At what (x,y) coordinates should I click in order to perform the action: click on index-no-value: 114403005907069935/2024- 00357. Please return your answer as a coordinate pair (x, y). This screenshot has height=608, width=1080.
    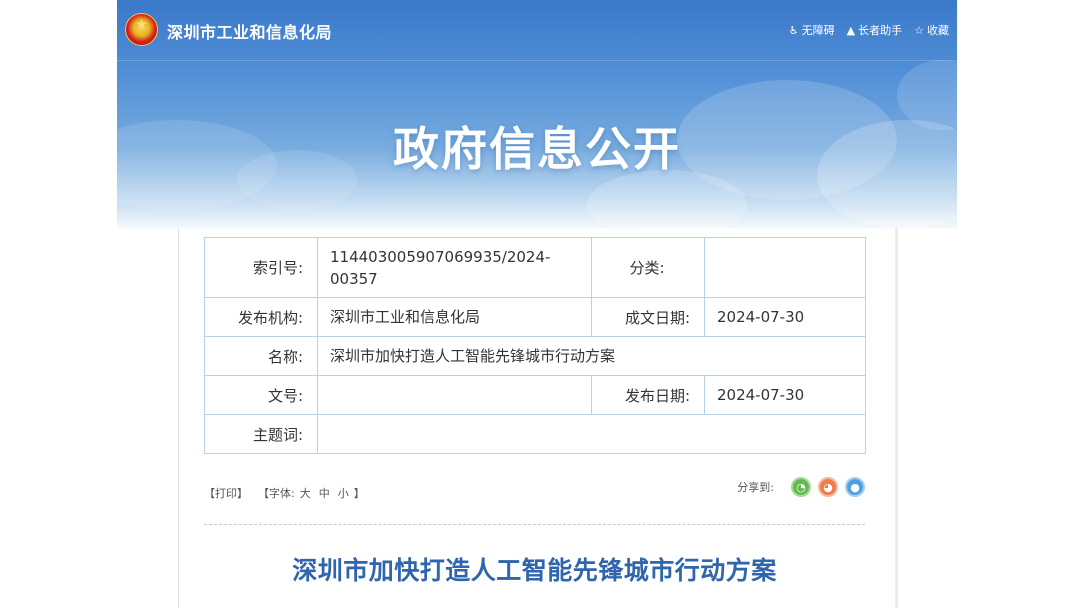
    Looking at the image, I should click on (454, 267).